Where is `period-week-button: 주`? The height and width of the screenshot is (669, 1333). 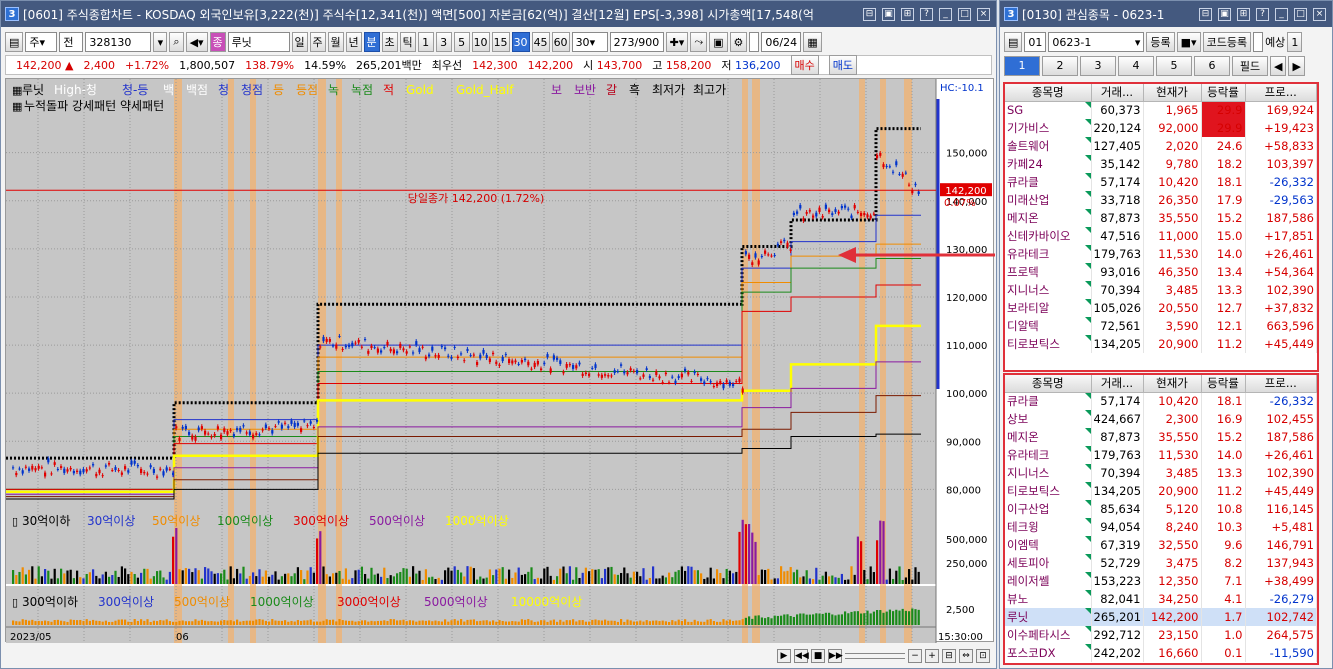 period-week-button: 주 is located at coordinates (317, 42).